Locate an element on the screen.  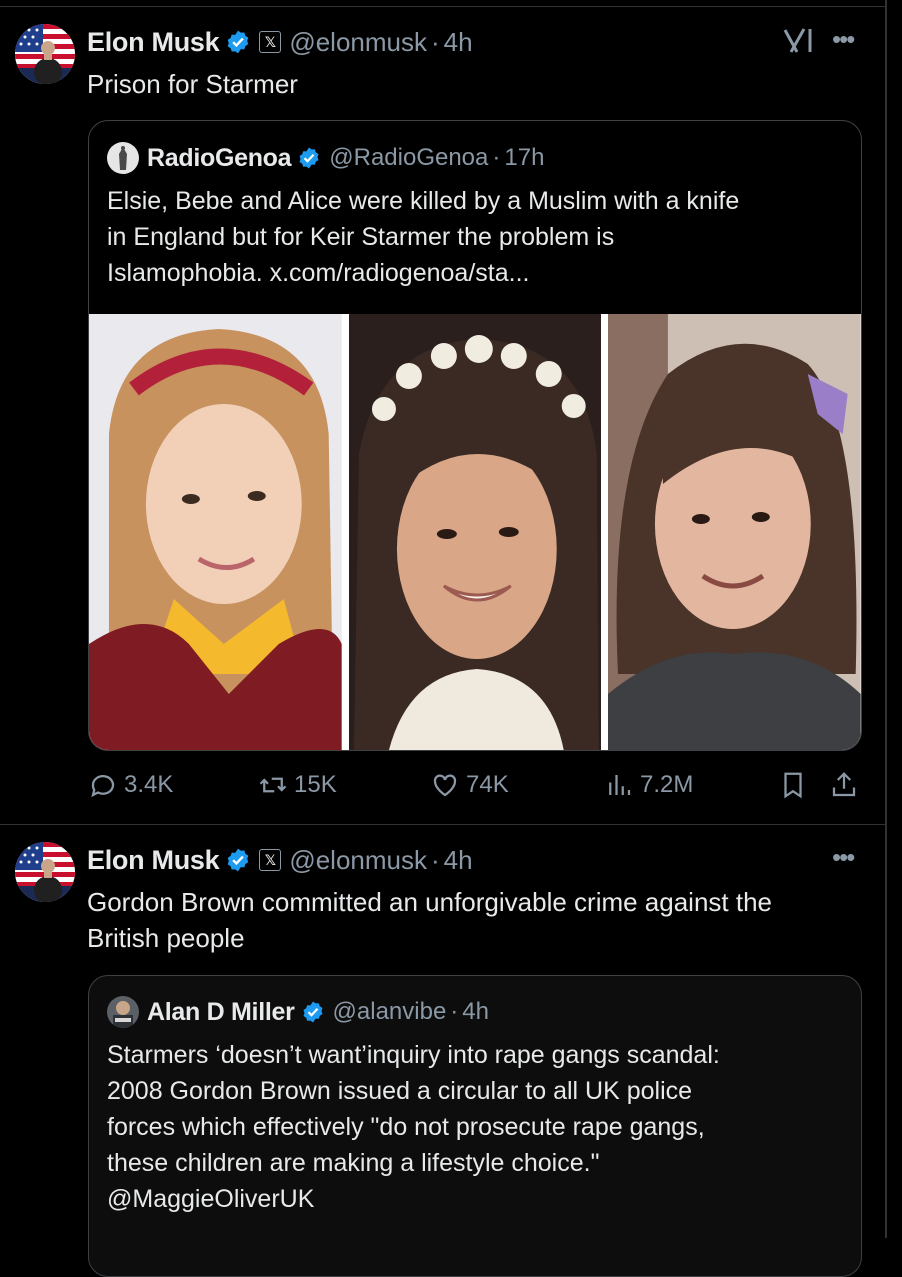
timeline-border is located at coordinates (886, 619).